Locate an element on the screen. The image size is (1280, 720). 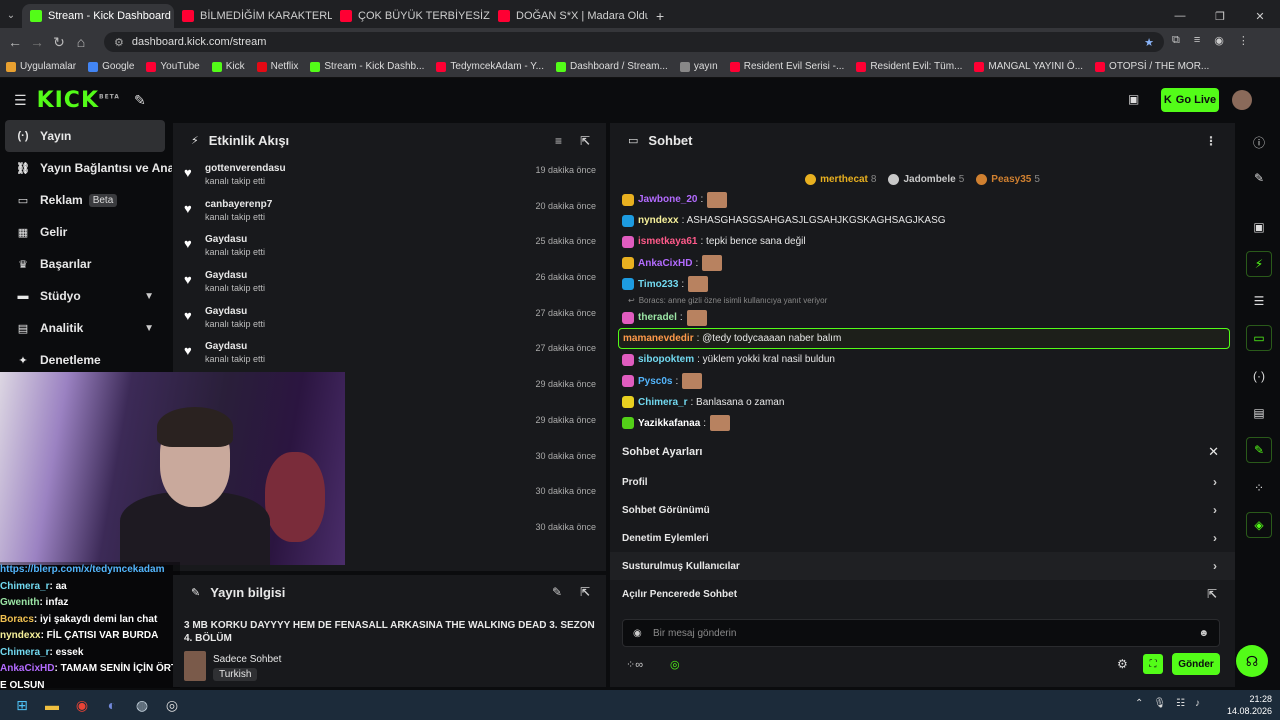
emoji-icon: ☻ is located at coordinates (1203, 633).